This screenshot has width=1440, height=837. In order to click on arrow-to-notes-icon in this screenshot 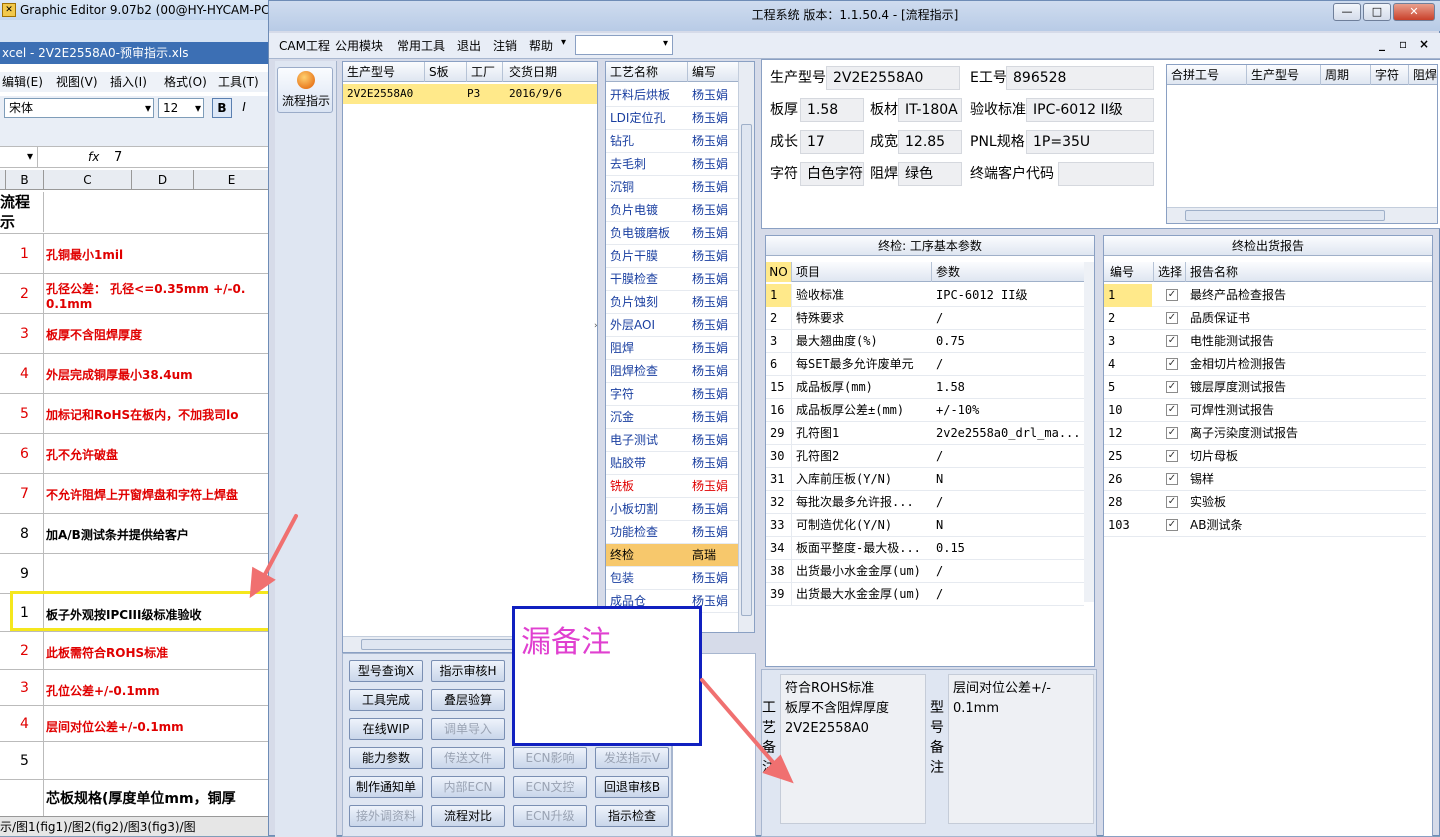, I will do `click(740, 724)`.